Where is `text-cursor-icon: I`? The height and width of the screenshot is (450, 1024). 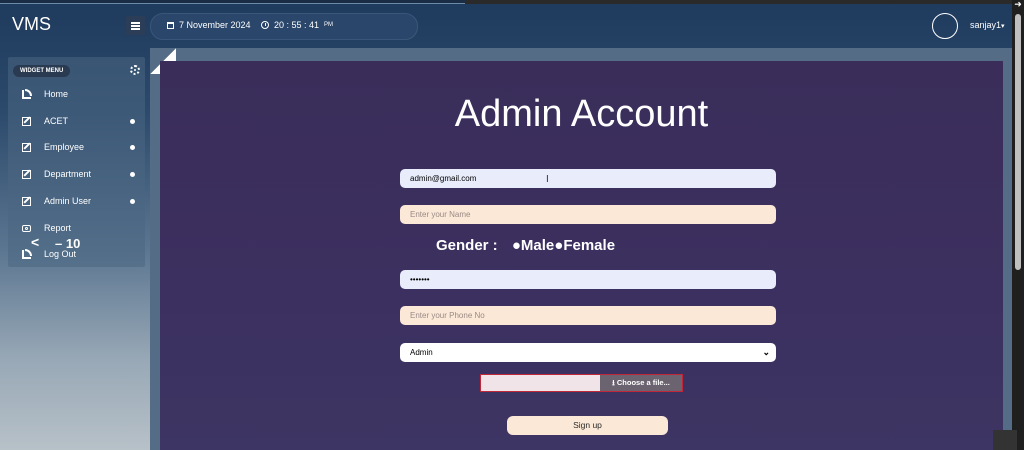 text-cursor-icon: I is located at coordinates (547, 179).